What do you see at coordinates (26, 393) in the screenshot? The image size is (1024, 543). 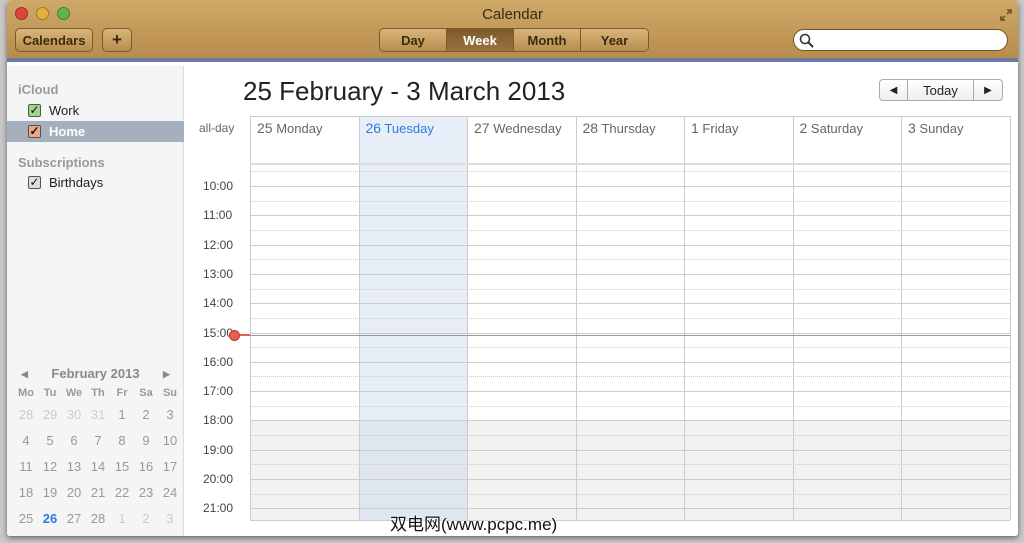 I see `dow-label: Mo` at bounding box center [26, 393].